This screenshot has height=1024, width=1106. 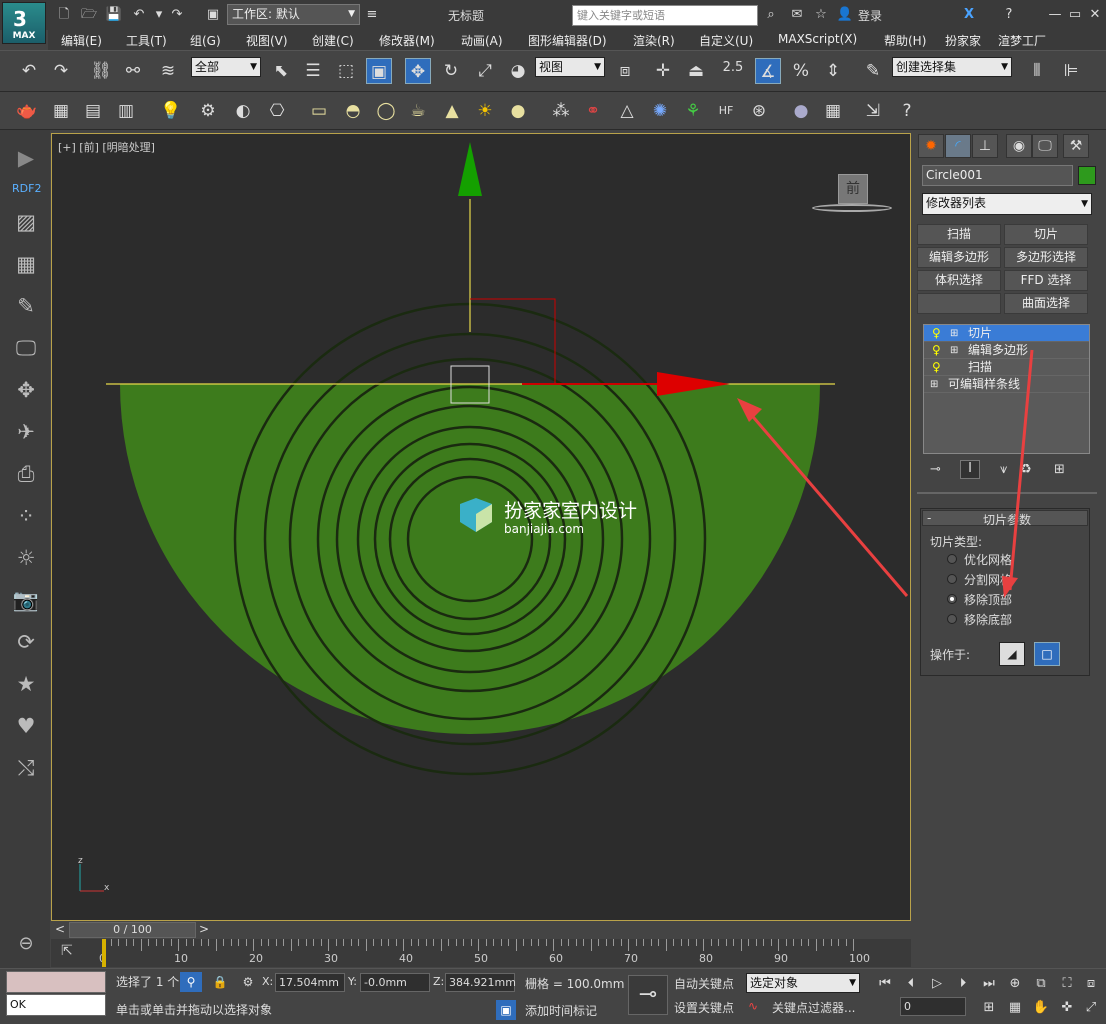 I want to click on login-link: 登录, so click(x=870, y=15).